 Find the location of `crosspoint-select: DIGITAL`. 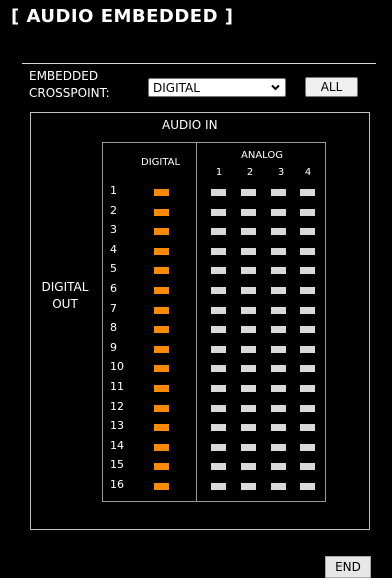

crosspoint-select: DIGITAL is located at coordinates (217, 87).